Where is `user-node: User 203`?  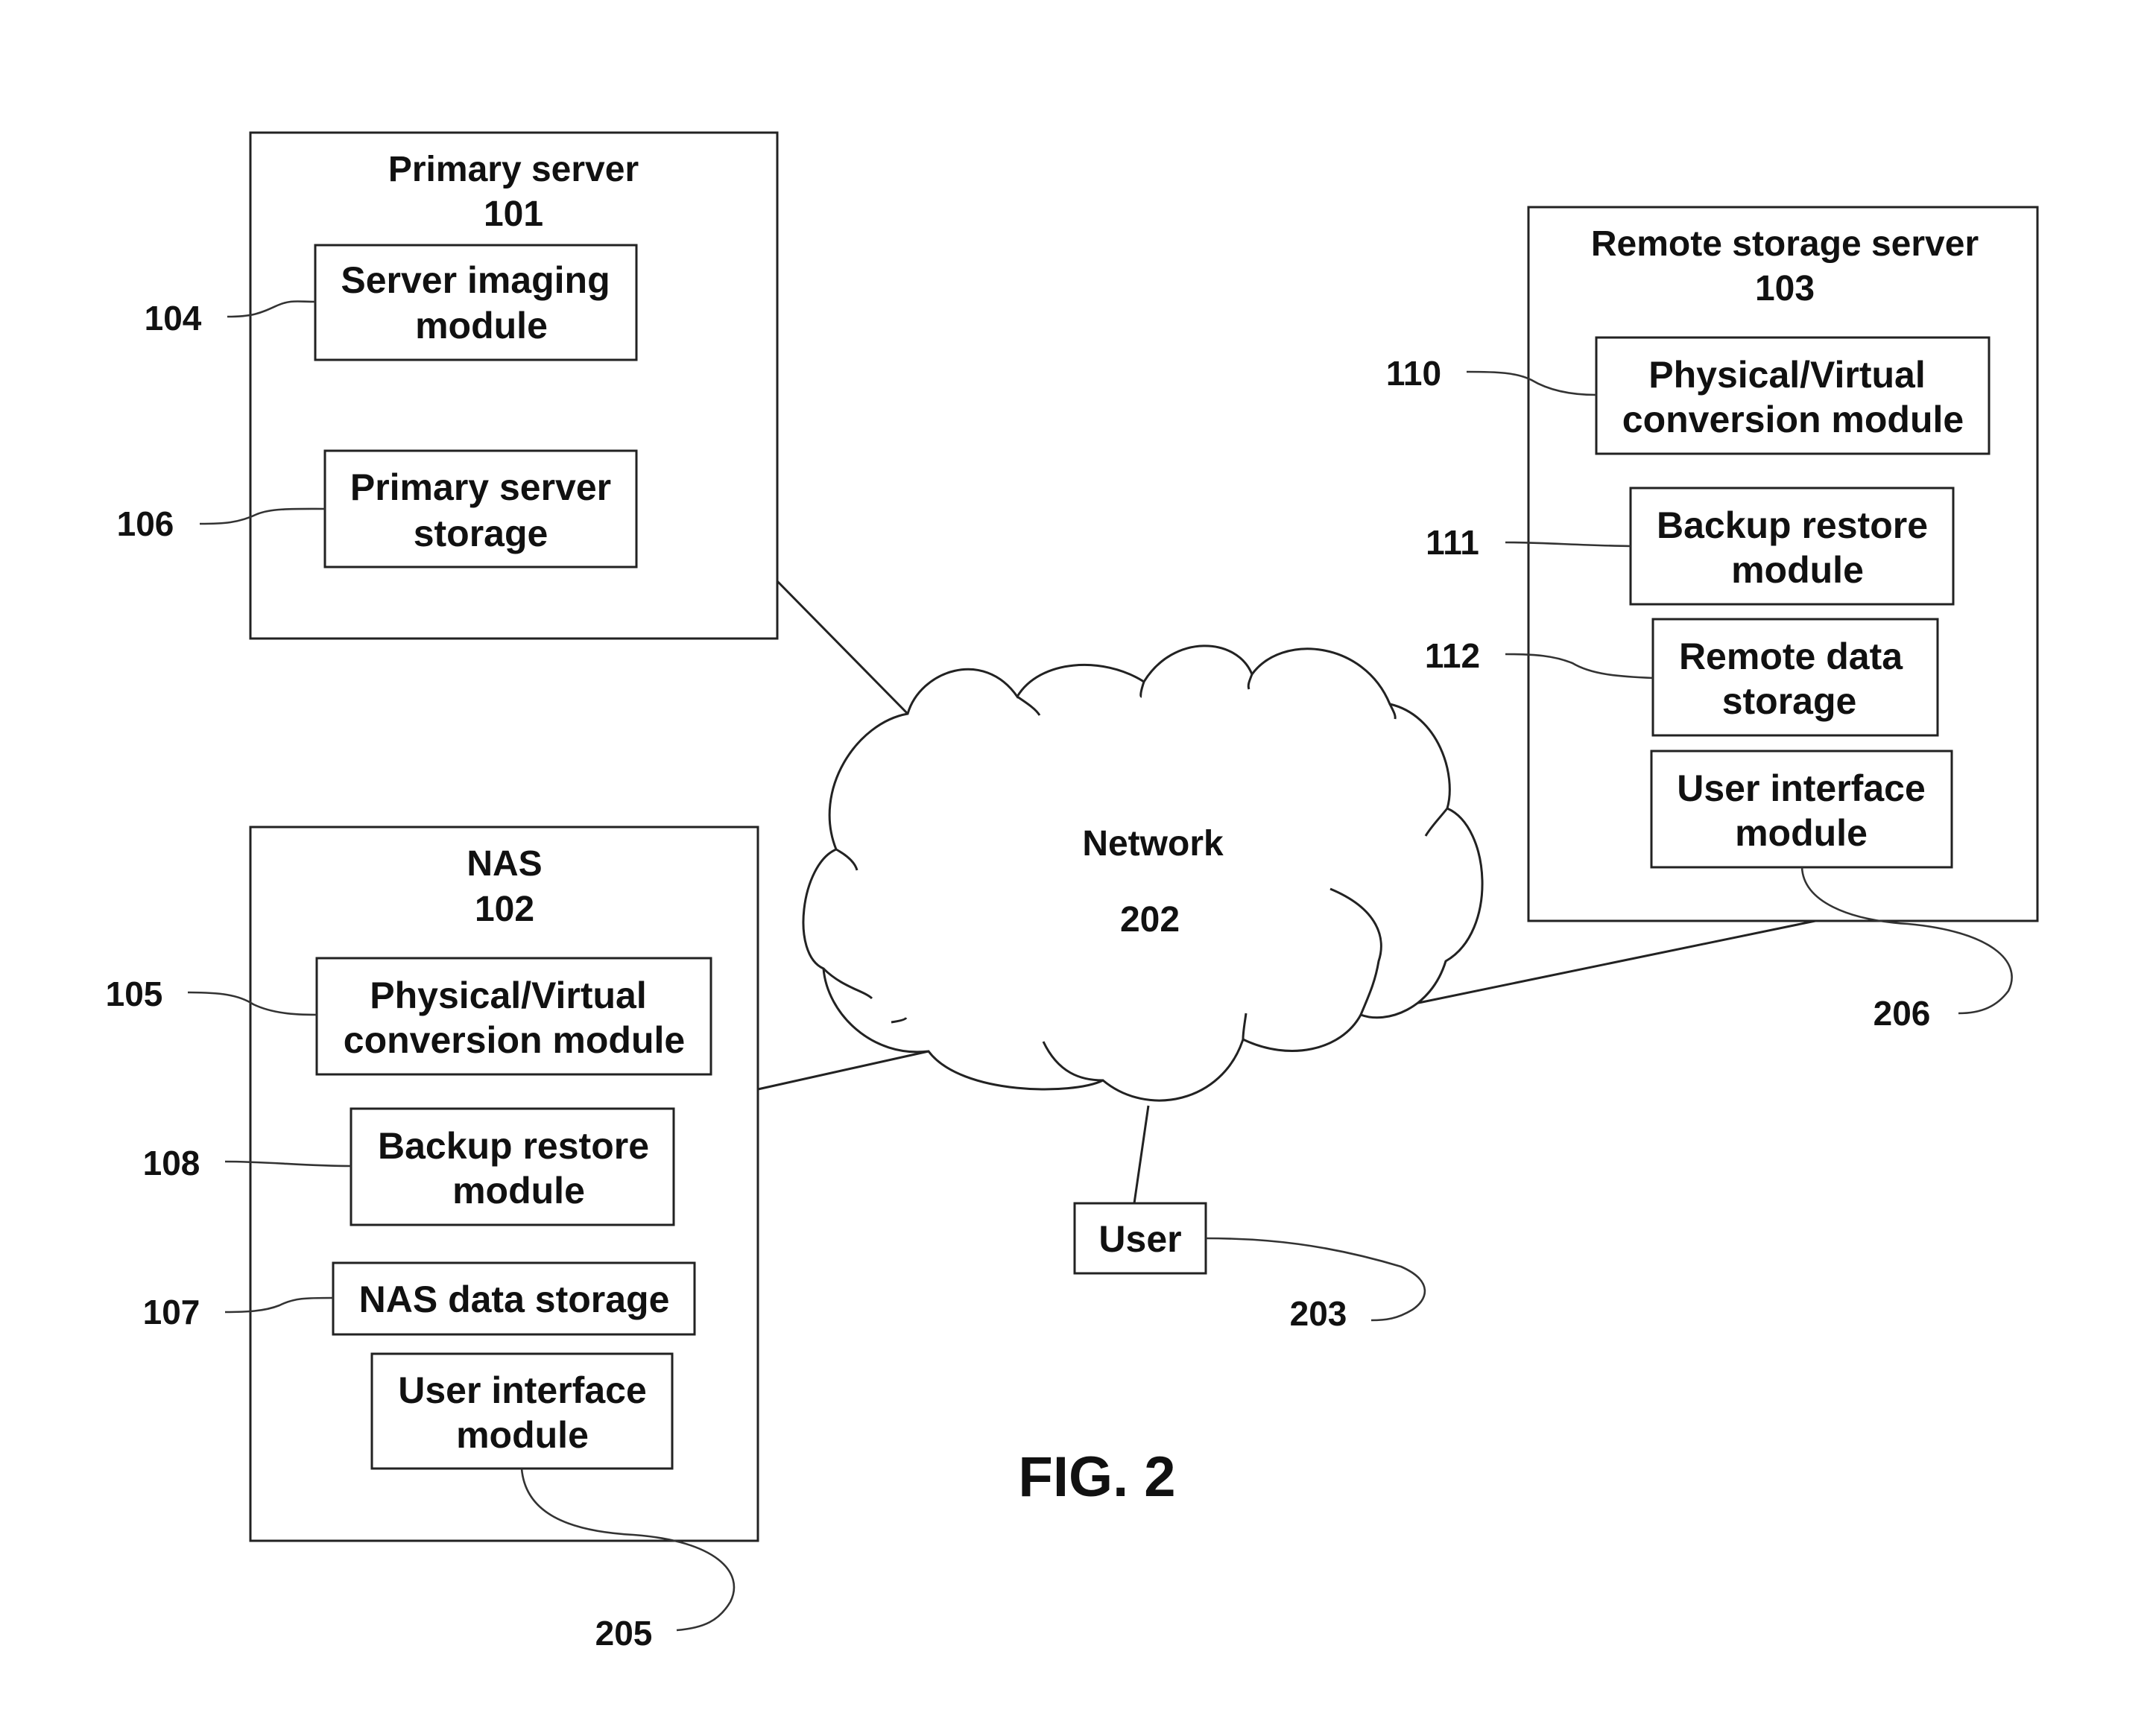 user-node: User 203 is located at coordinates (1249, 1267).